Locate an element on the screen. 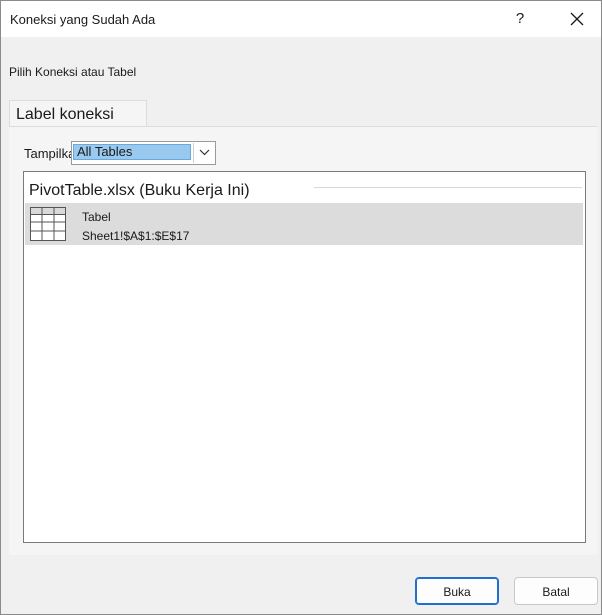  close-button is located at coordinates (577, 19).